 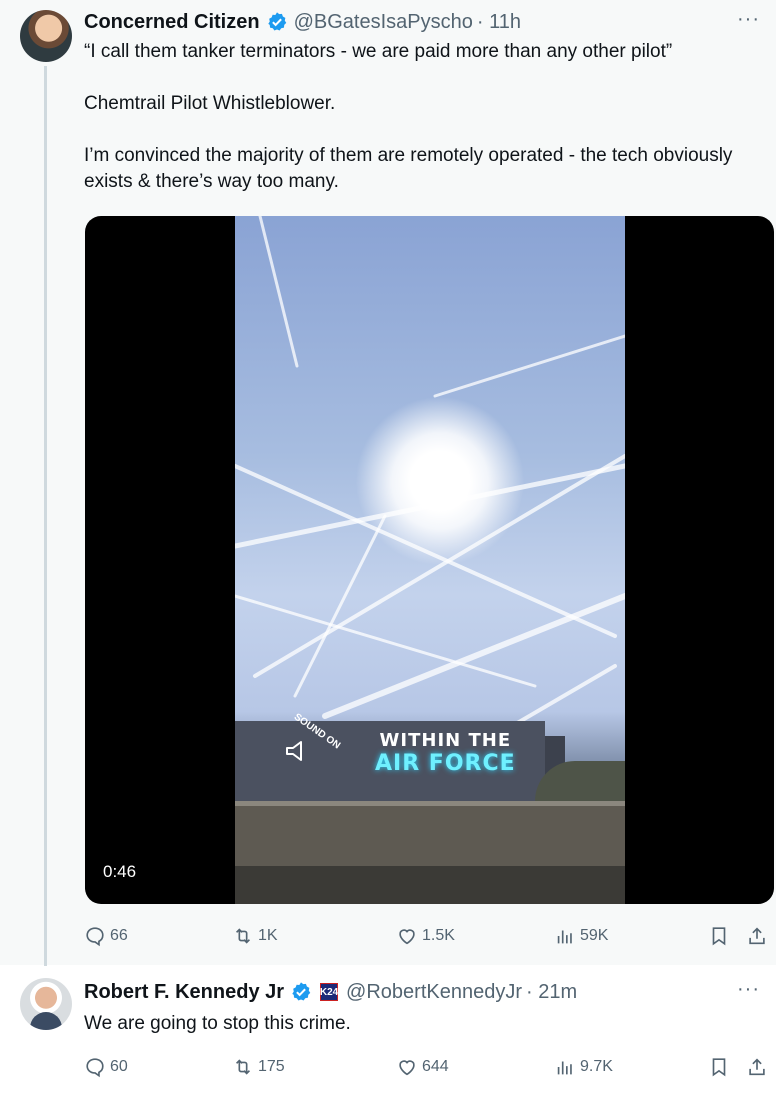 I want to click on repost-button: 175, so click(x=258, y=1067).